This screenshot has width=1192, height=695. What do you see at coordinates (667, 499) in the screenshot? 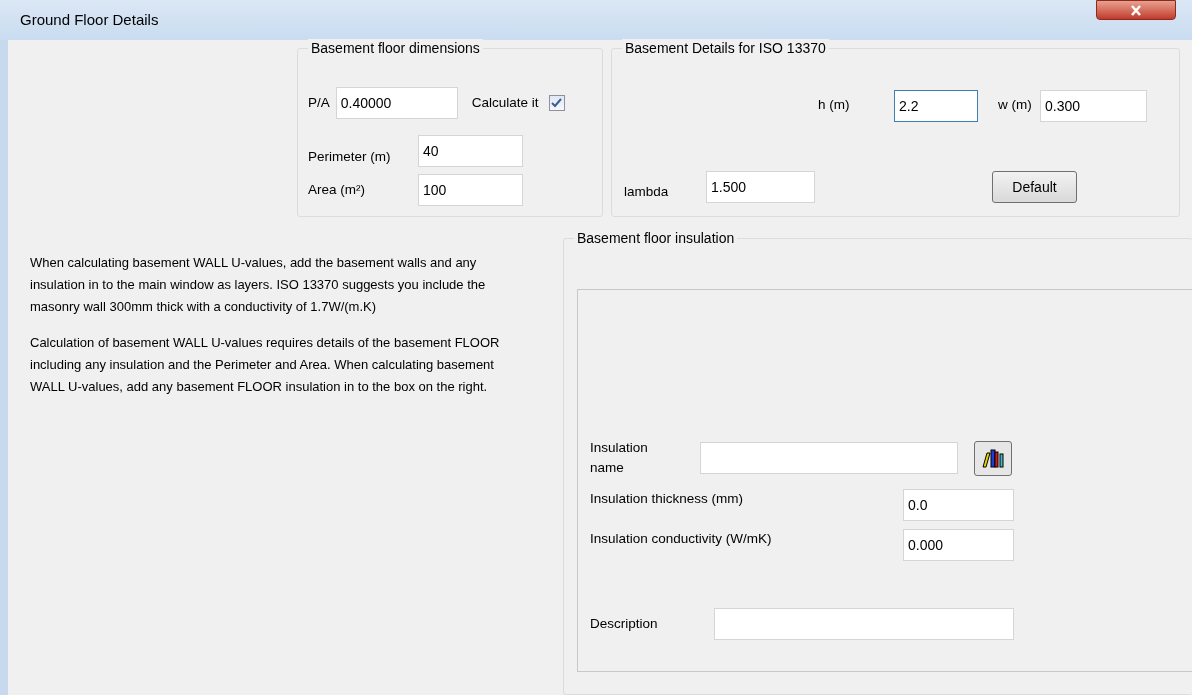
I see `field-label: Insulation thickness (mm)` at bounding box center [667, 499].